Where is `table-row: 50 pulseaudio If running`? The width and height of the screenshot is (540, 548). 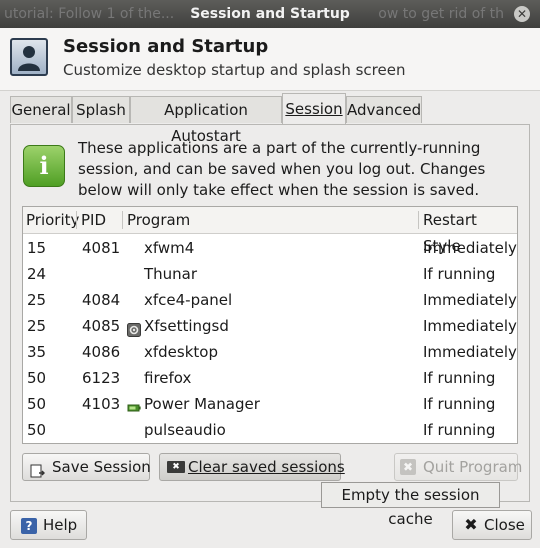
table-row: 50 pulseaudio If running is located at coordinates (270, 430).